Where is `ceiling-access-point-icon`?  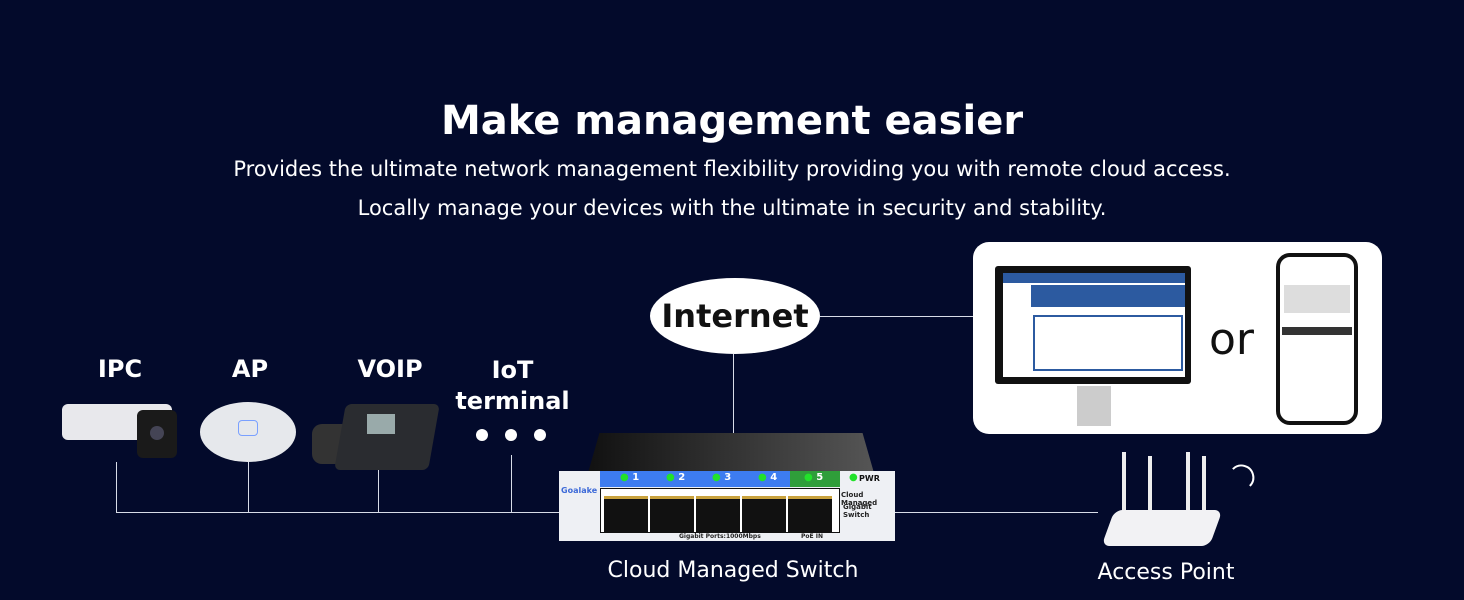
ceiling-access-point-icon is located at coordinates (248, 432).